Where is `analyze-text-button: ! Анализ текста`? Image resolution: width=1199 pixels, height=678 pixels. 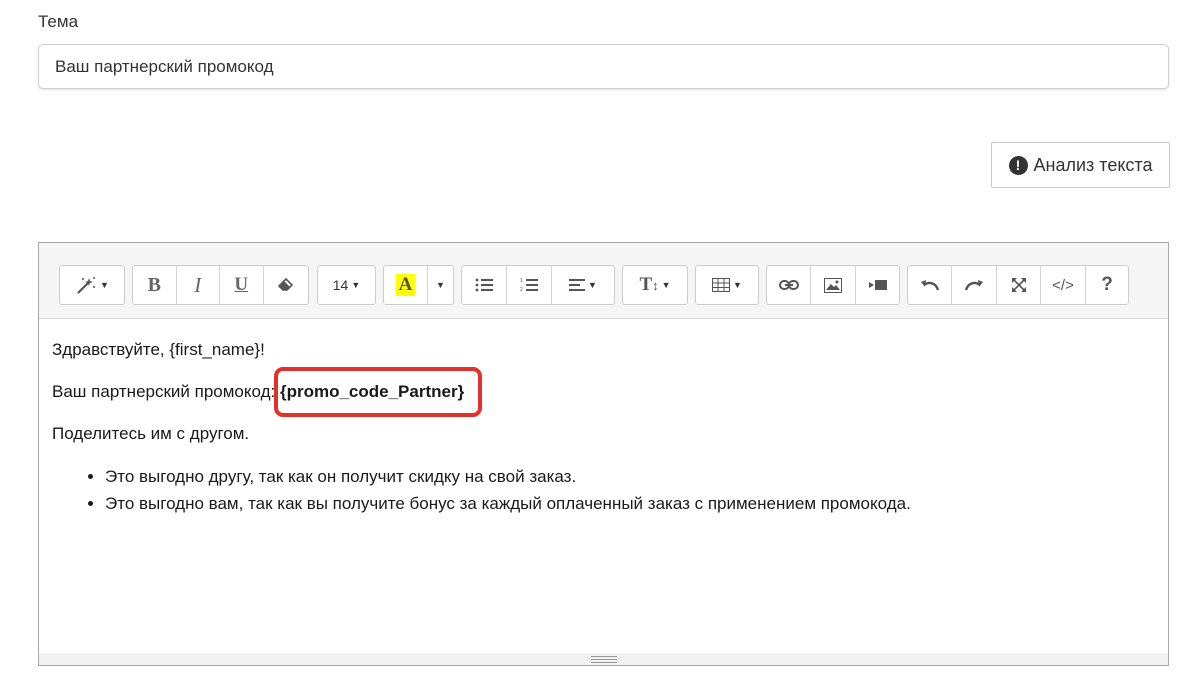
analyze-text-button: ! Анализ текста is located at coordinates (1080, 165).